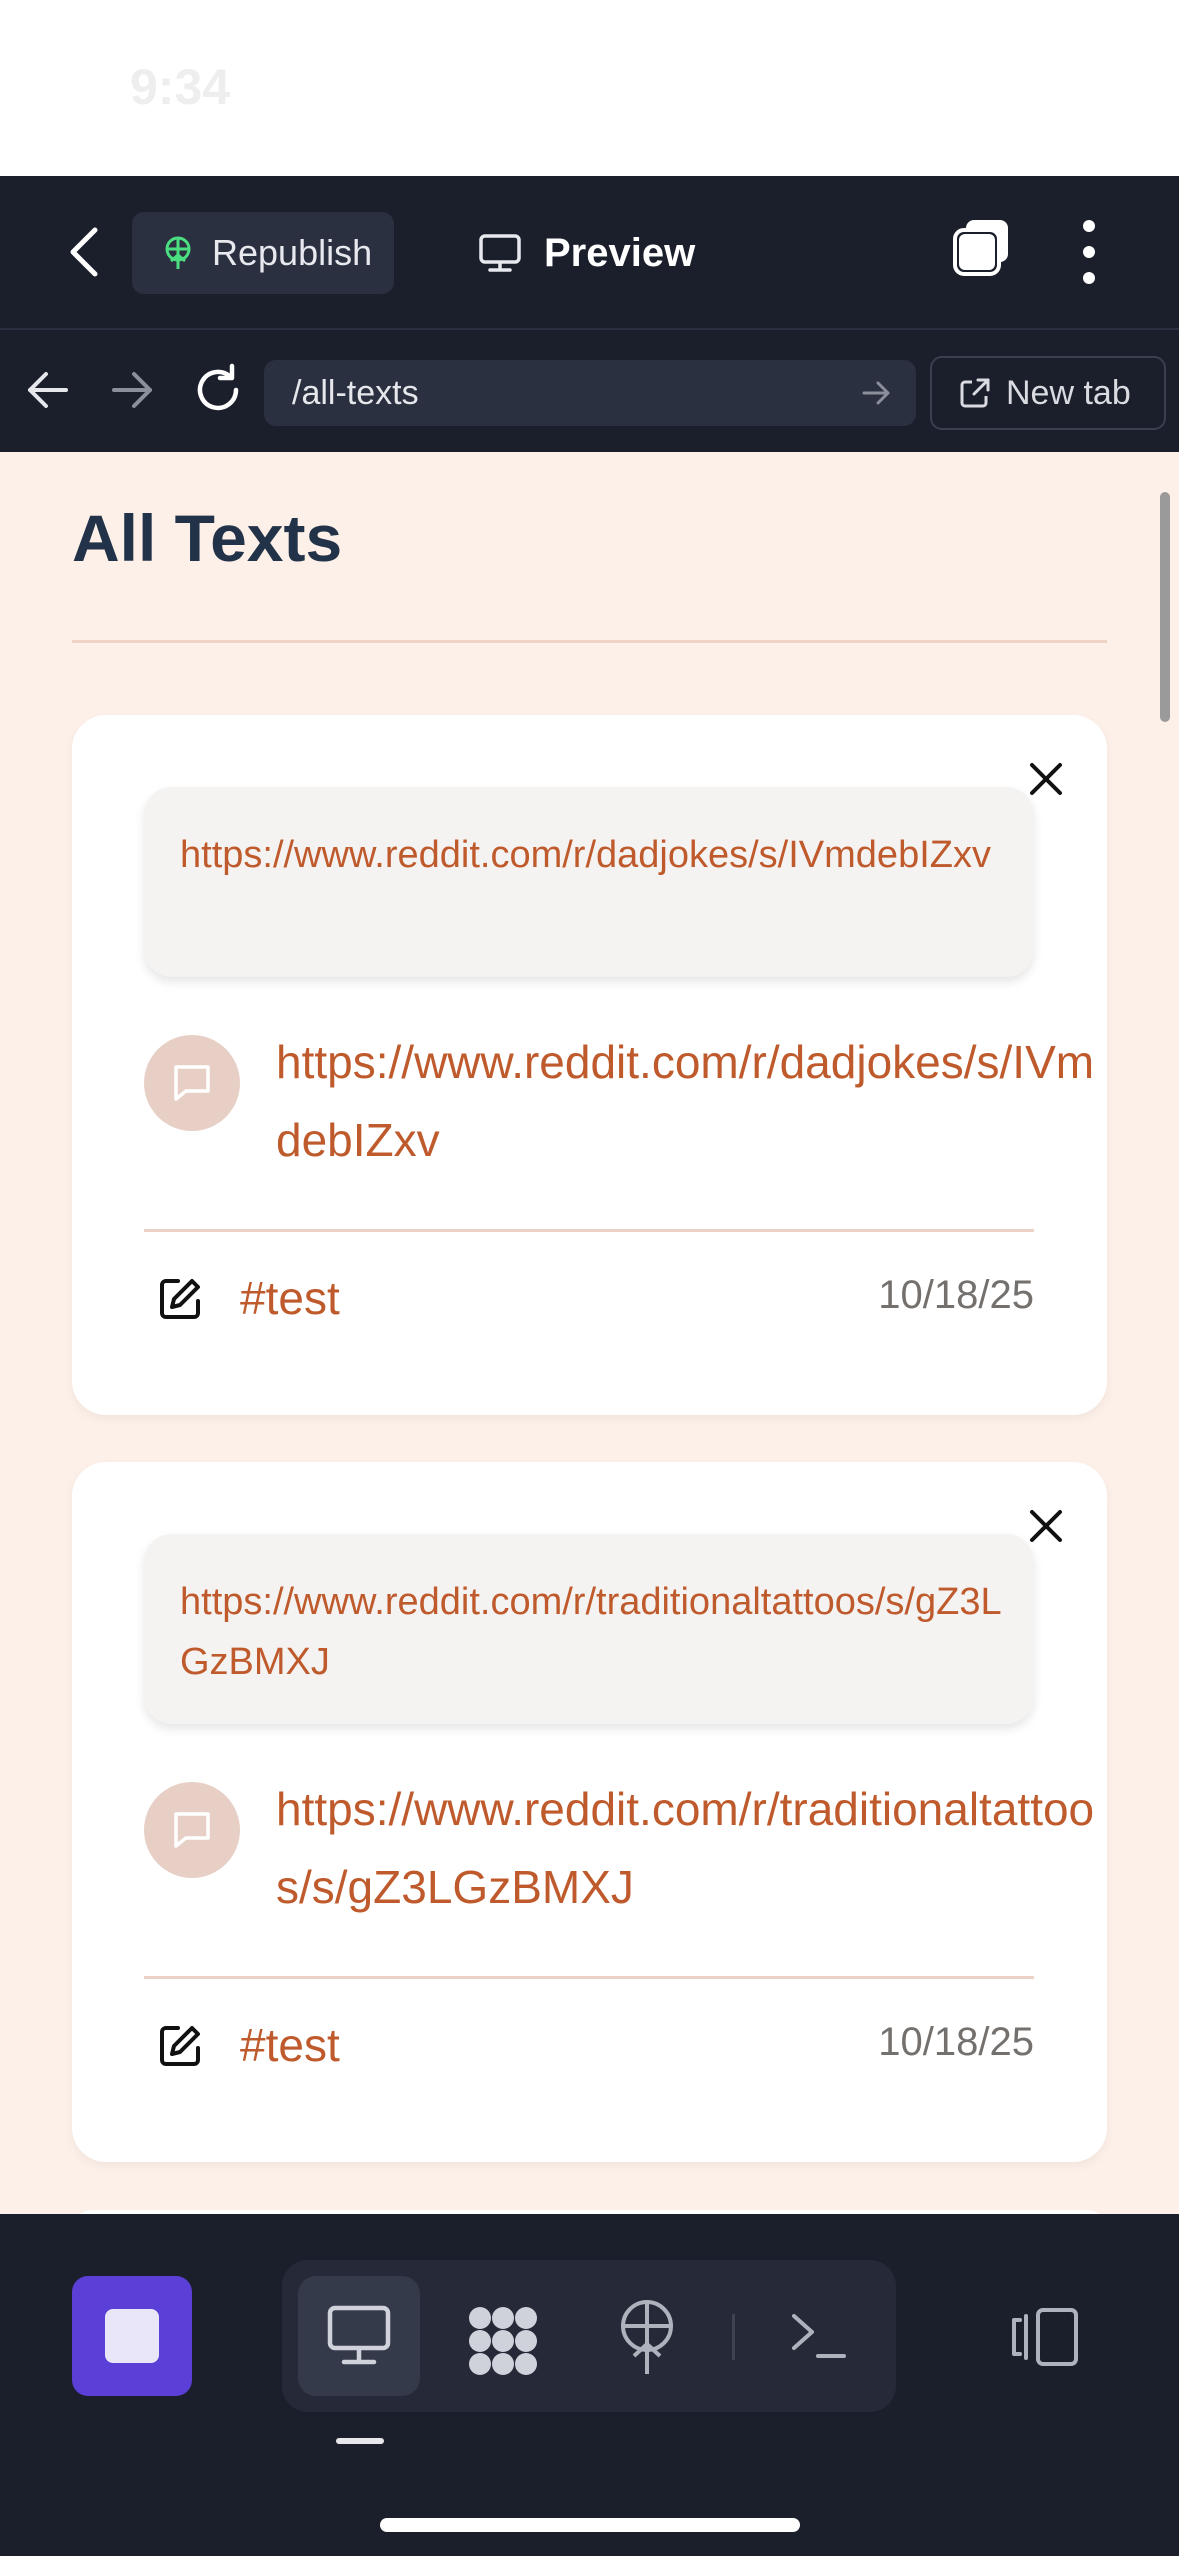  I want to click on copy-button, so click(982, 248).